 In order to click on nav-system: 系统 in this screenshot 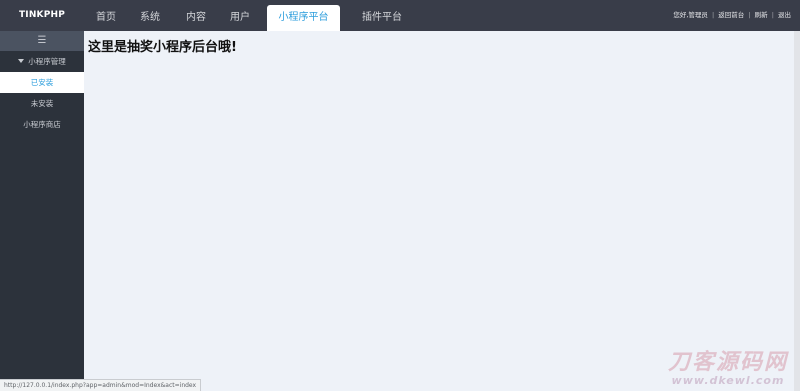, I will do `click(150, 15)`.